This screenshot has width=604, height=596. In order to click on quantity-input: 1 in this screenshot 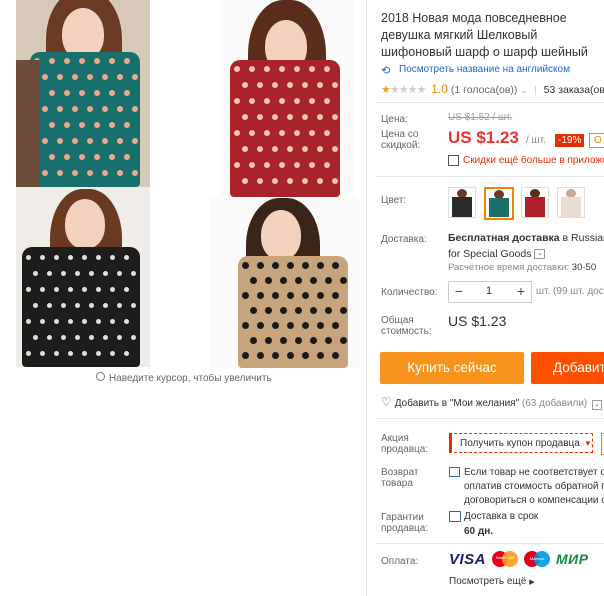, I will do `click(489, 291)`.